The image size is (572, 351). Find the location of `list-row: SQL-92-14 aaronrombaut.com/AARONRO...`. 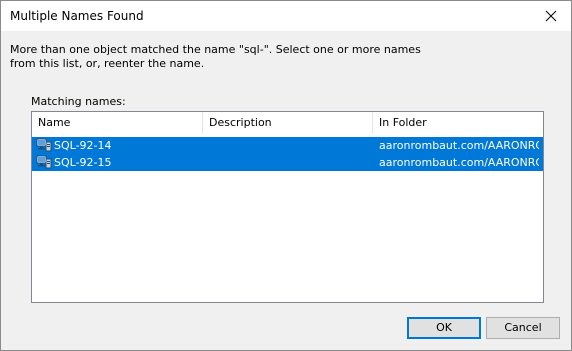

list-row: SQL-92-14 aaronrombaut.com/AARONRO... is located at coordinates (287, 145).